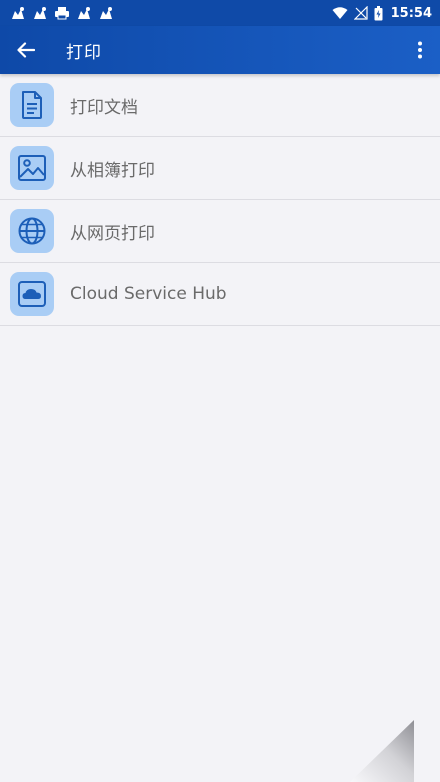 Image resolution: width=440 pixels, height=782 pixels. I want to click on print-document-item: 打印文档, so click(220, 105).